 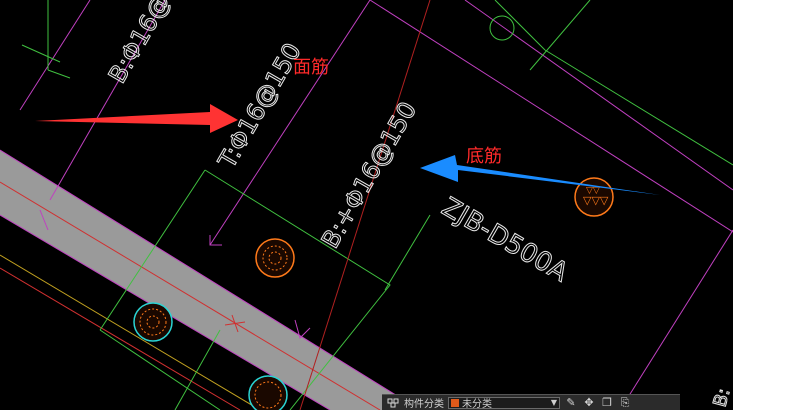 I want to click on category-label: 构件分类, so click(x=424, y=404).